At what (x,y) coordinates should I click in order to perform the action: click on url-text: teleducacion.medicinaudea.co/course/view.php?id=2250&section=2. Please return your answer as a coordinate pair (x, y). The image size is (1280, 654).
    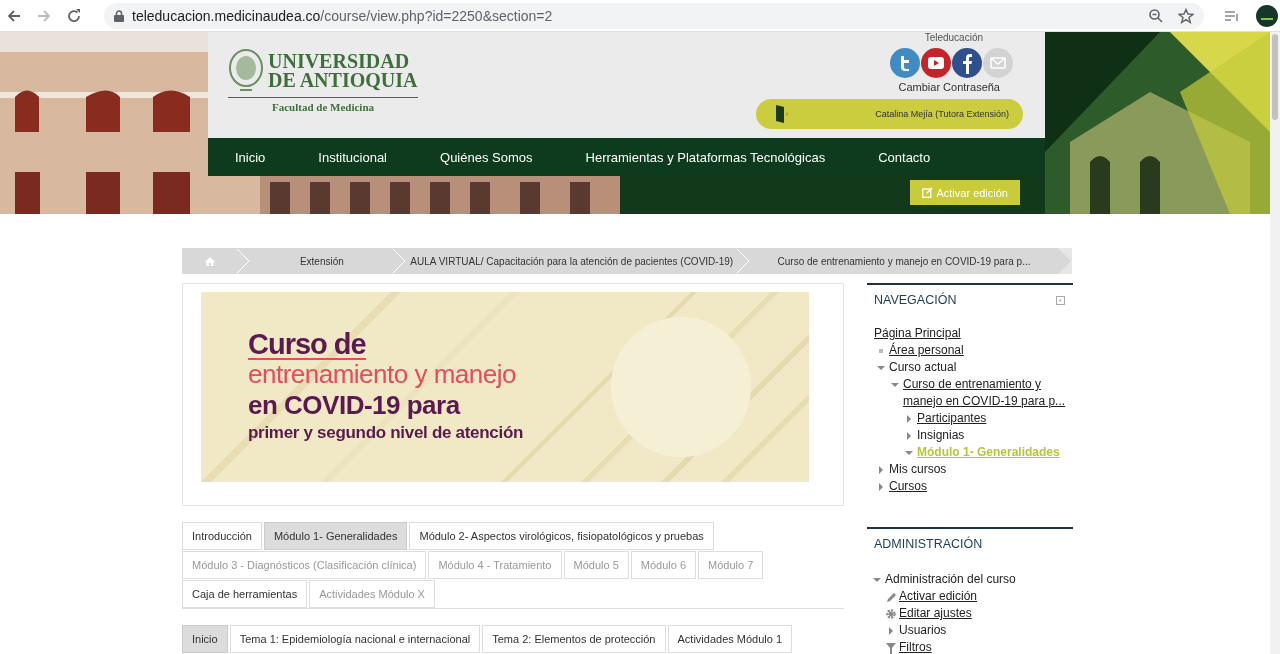
    Looking at the image, I should click on (343, 15).